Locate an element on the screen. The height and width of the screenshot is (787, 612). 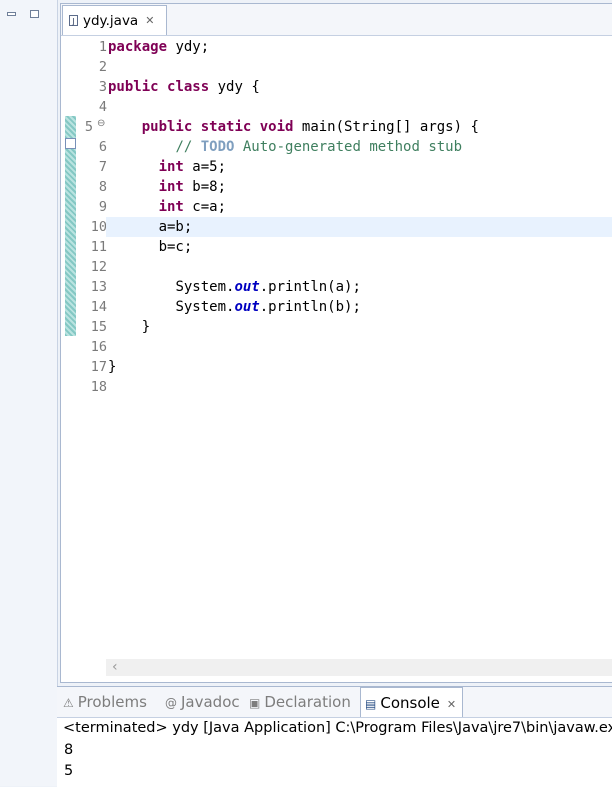
code-text: a=5; is located at coordinates (205, 167).